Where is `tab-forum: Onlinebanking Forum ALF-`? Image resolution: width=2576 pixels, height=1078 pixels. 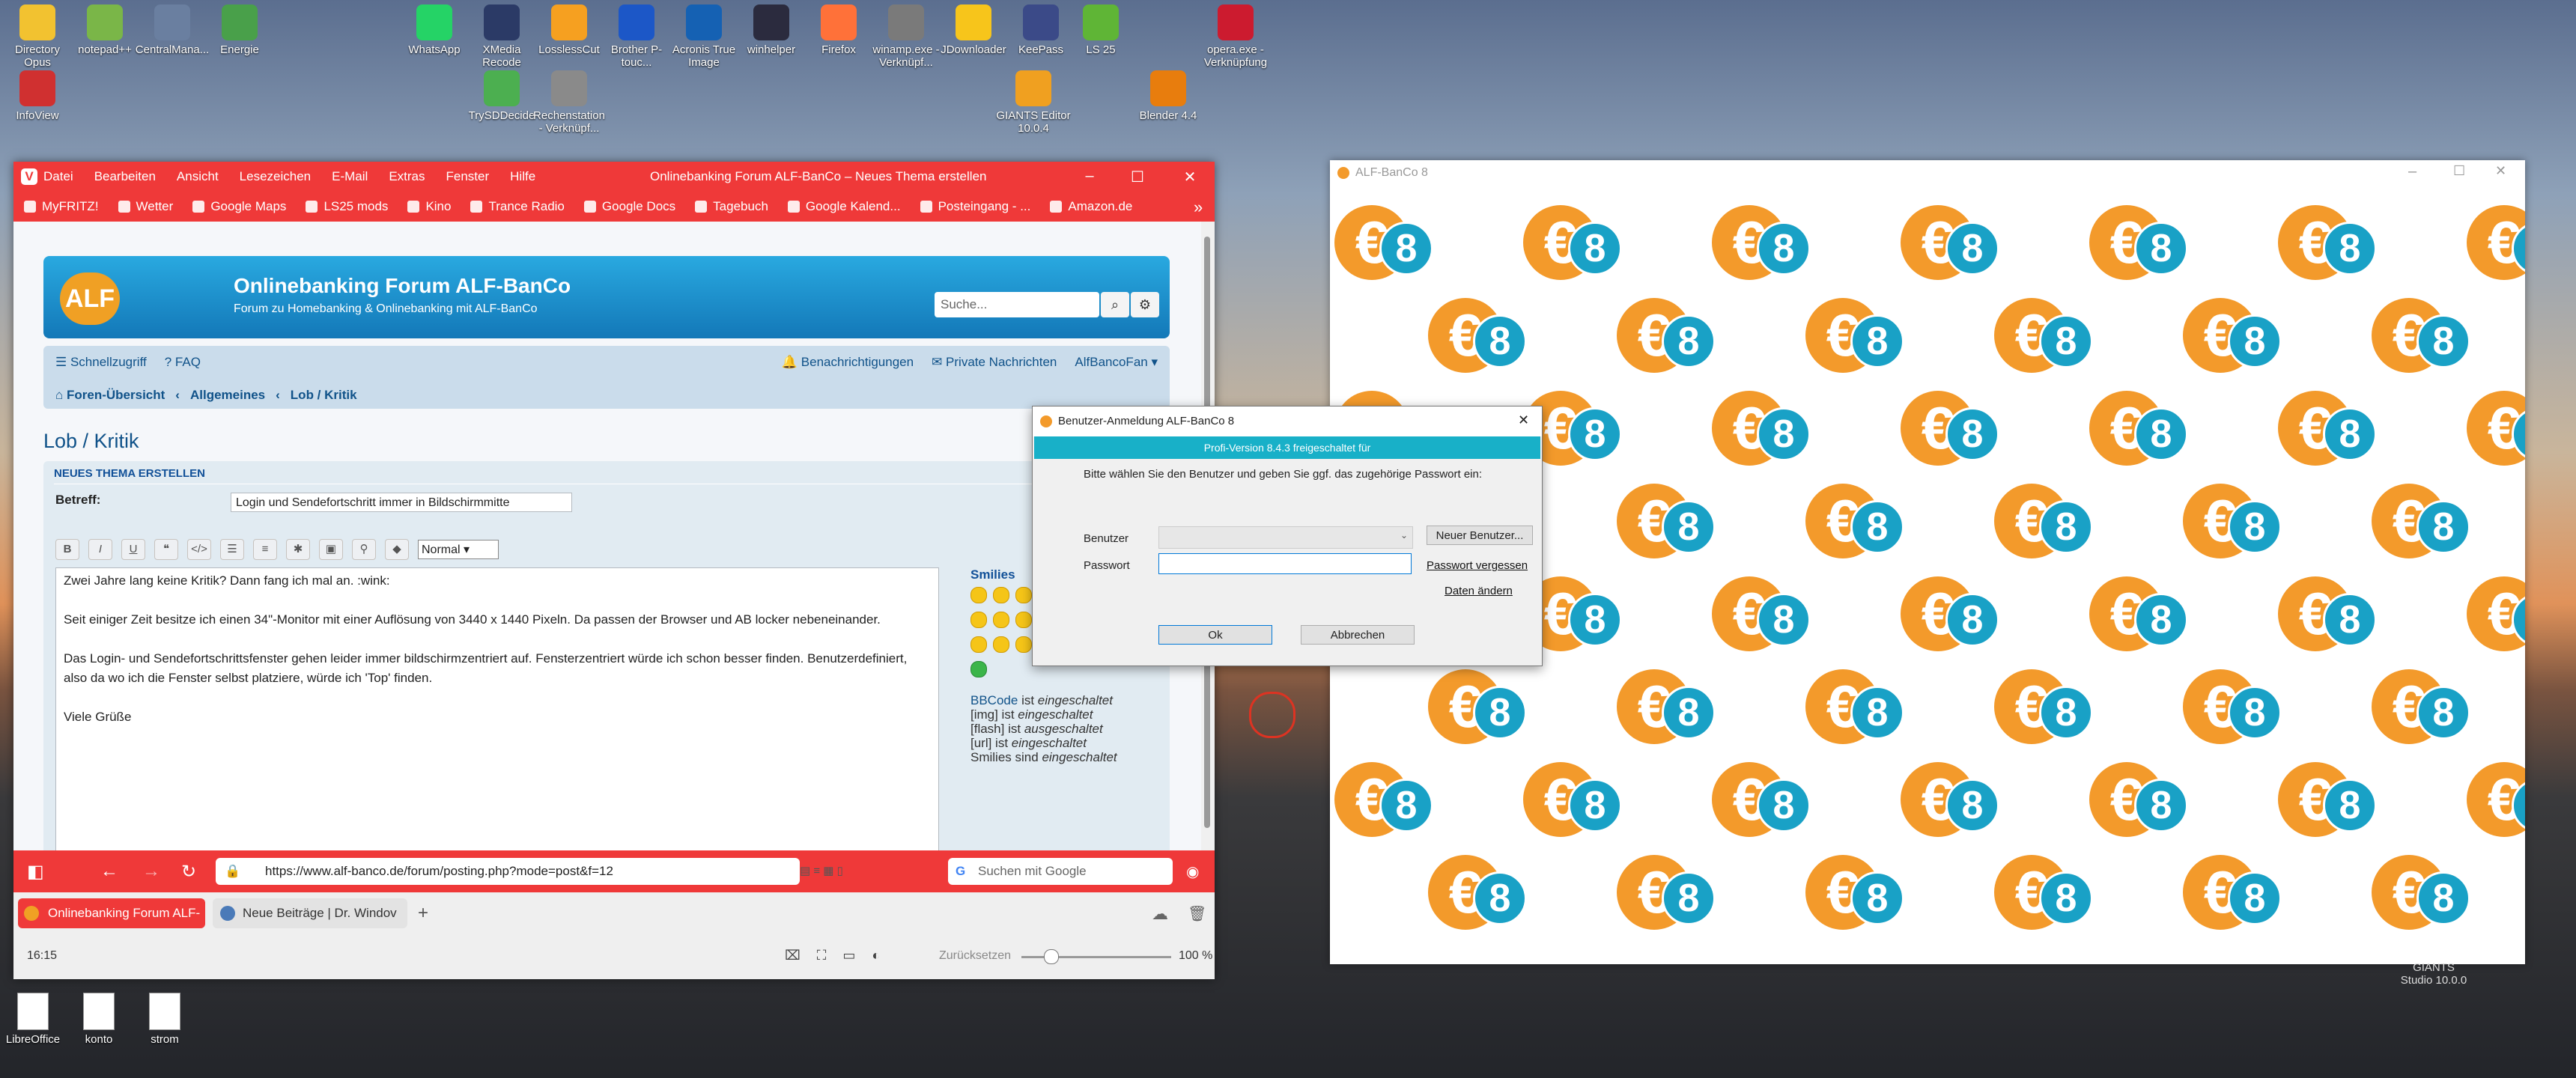
tab-forum: Onlinebanking Forum ALF- is located at coordinates (111, 913).